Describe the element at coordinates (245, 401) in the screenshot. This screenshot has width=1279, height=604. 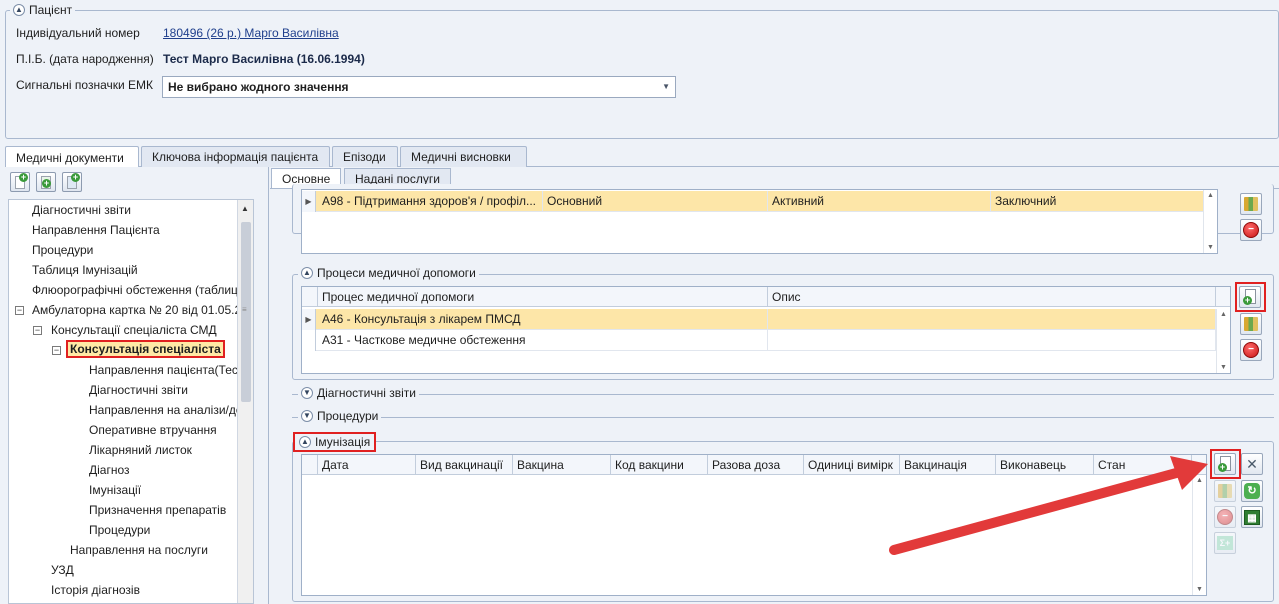
I see `tree-scrollbar: ▲ ≡` at that location.